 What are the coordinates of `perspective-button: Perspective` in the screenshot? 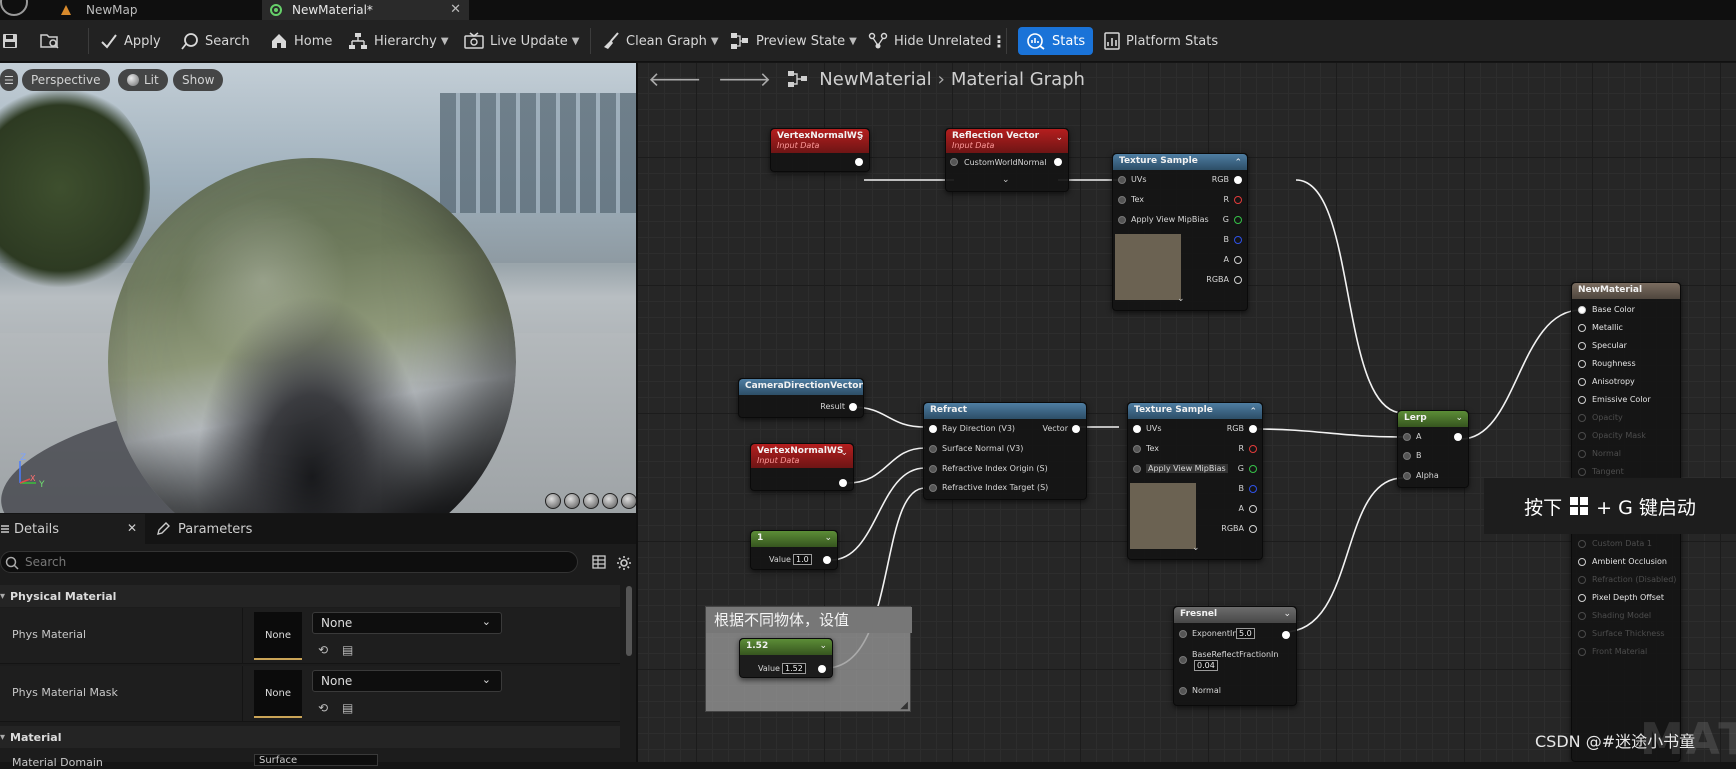 It's located at (66, 80).